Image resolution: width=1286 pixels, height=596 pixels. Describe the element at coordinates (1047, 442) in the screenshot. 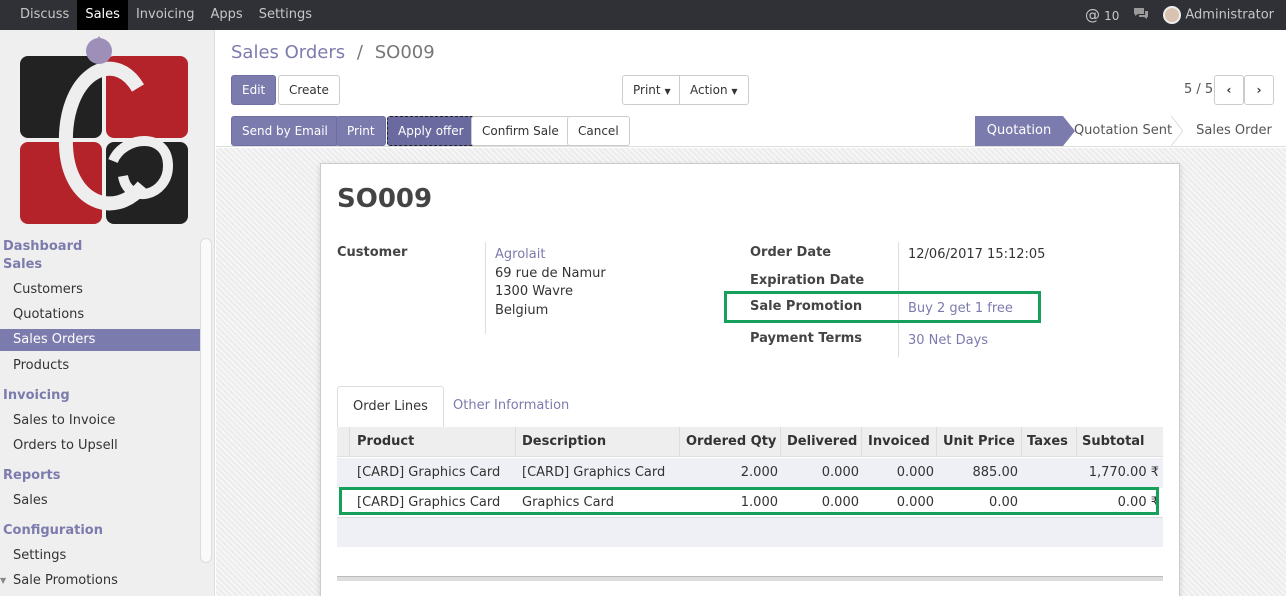

I see `column-header-taxes: Taxes` at that location.